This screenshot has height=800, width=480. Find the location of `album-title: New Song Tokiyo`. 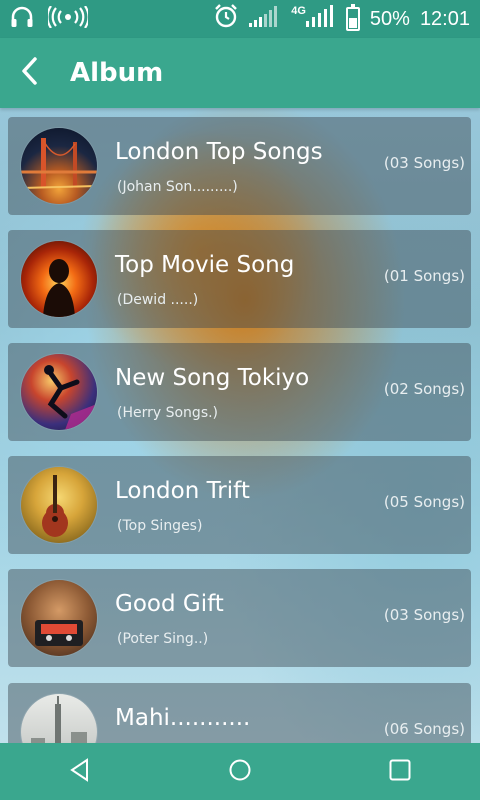

album-title: New Song Tokiyo is located at coordinates (212, 378).